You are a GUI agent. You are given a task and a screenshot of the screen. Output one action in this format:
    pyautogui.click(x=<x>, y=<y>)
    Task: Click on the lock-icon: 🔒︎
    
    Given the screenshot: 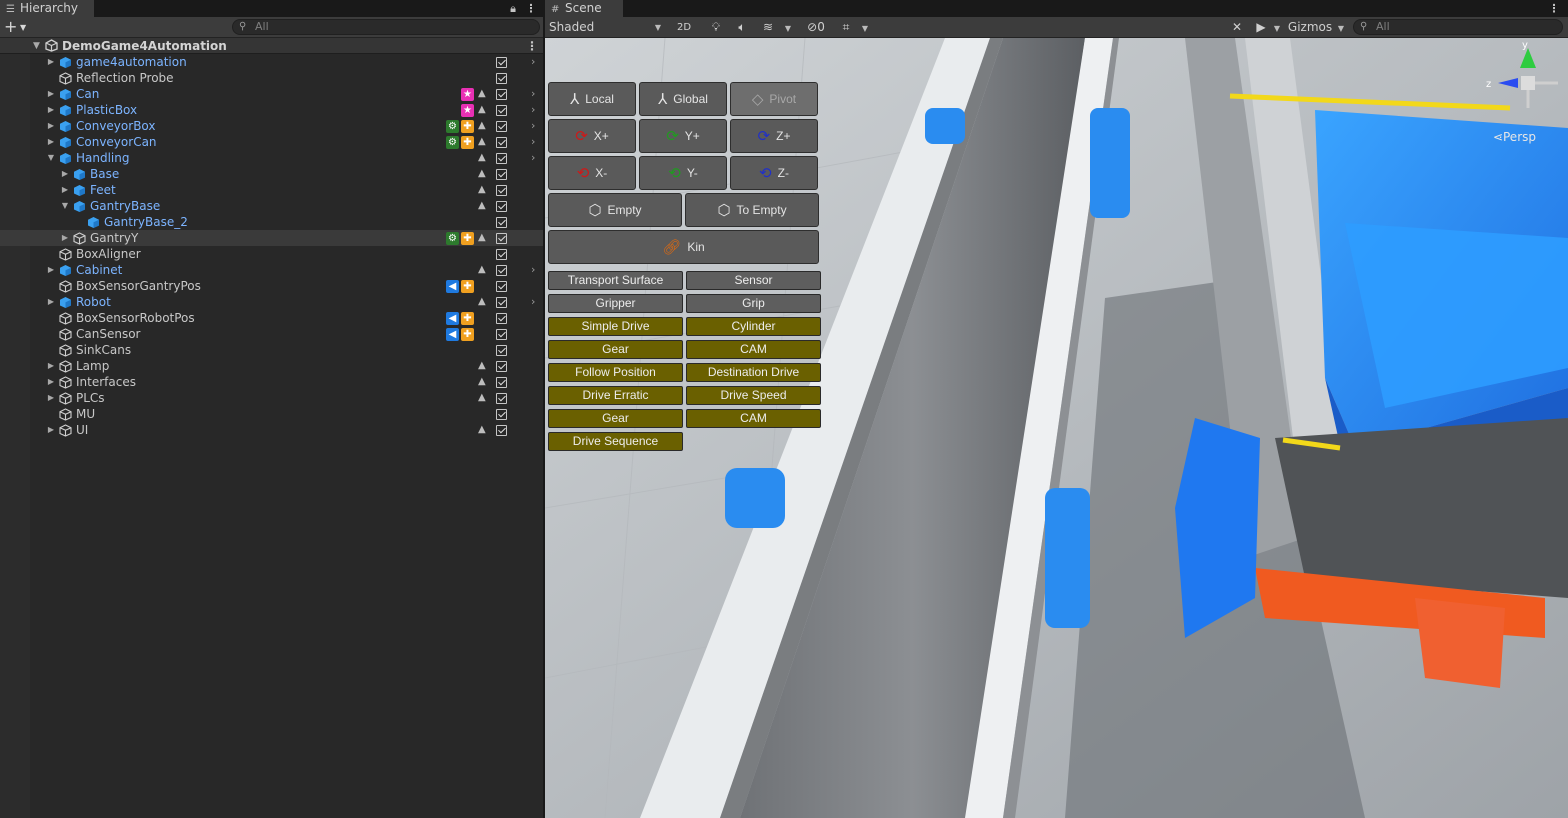 What is the action you would take?
    pyautogui.click(x=513, y=8)
    